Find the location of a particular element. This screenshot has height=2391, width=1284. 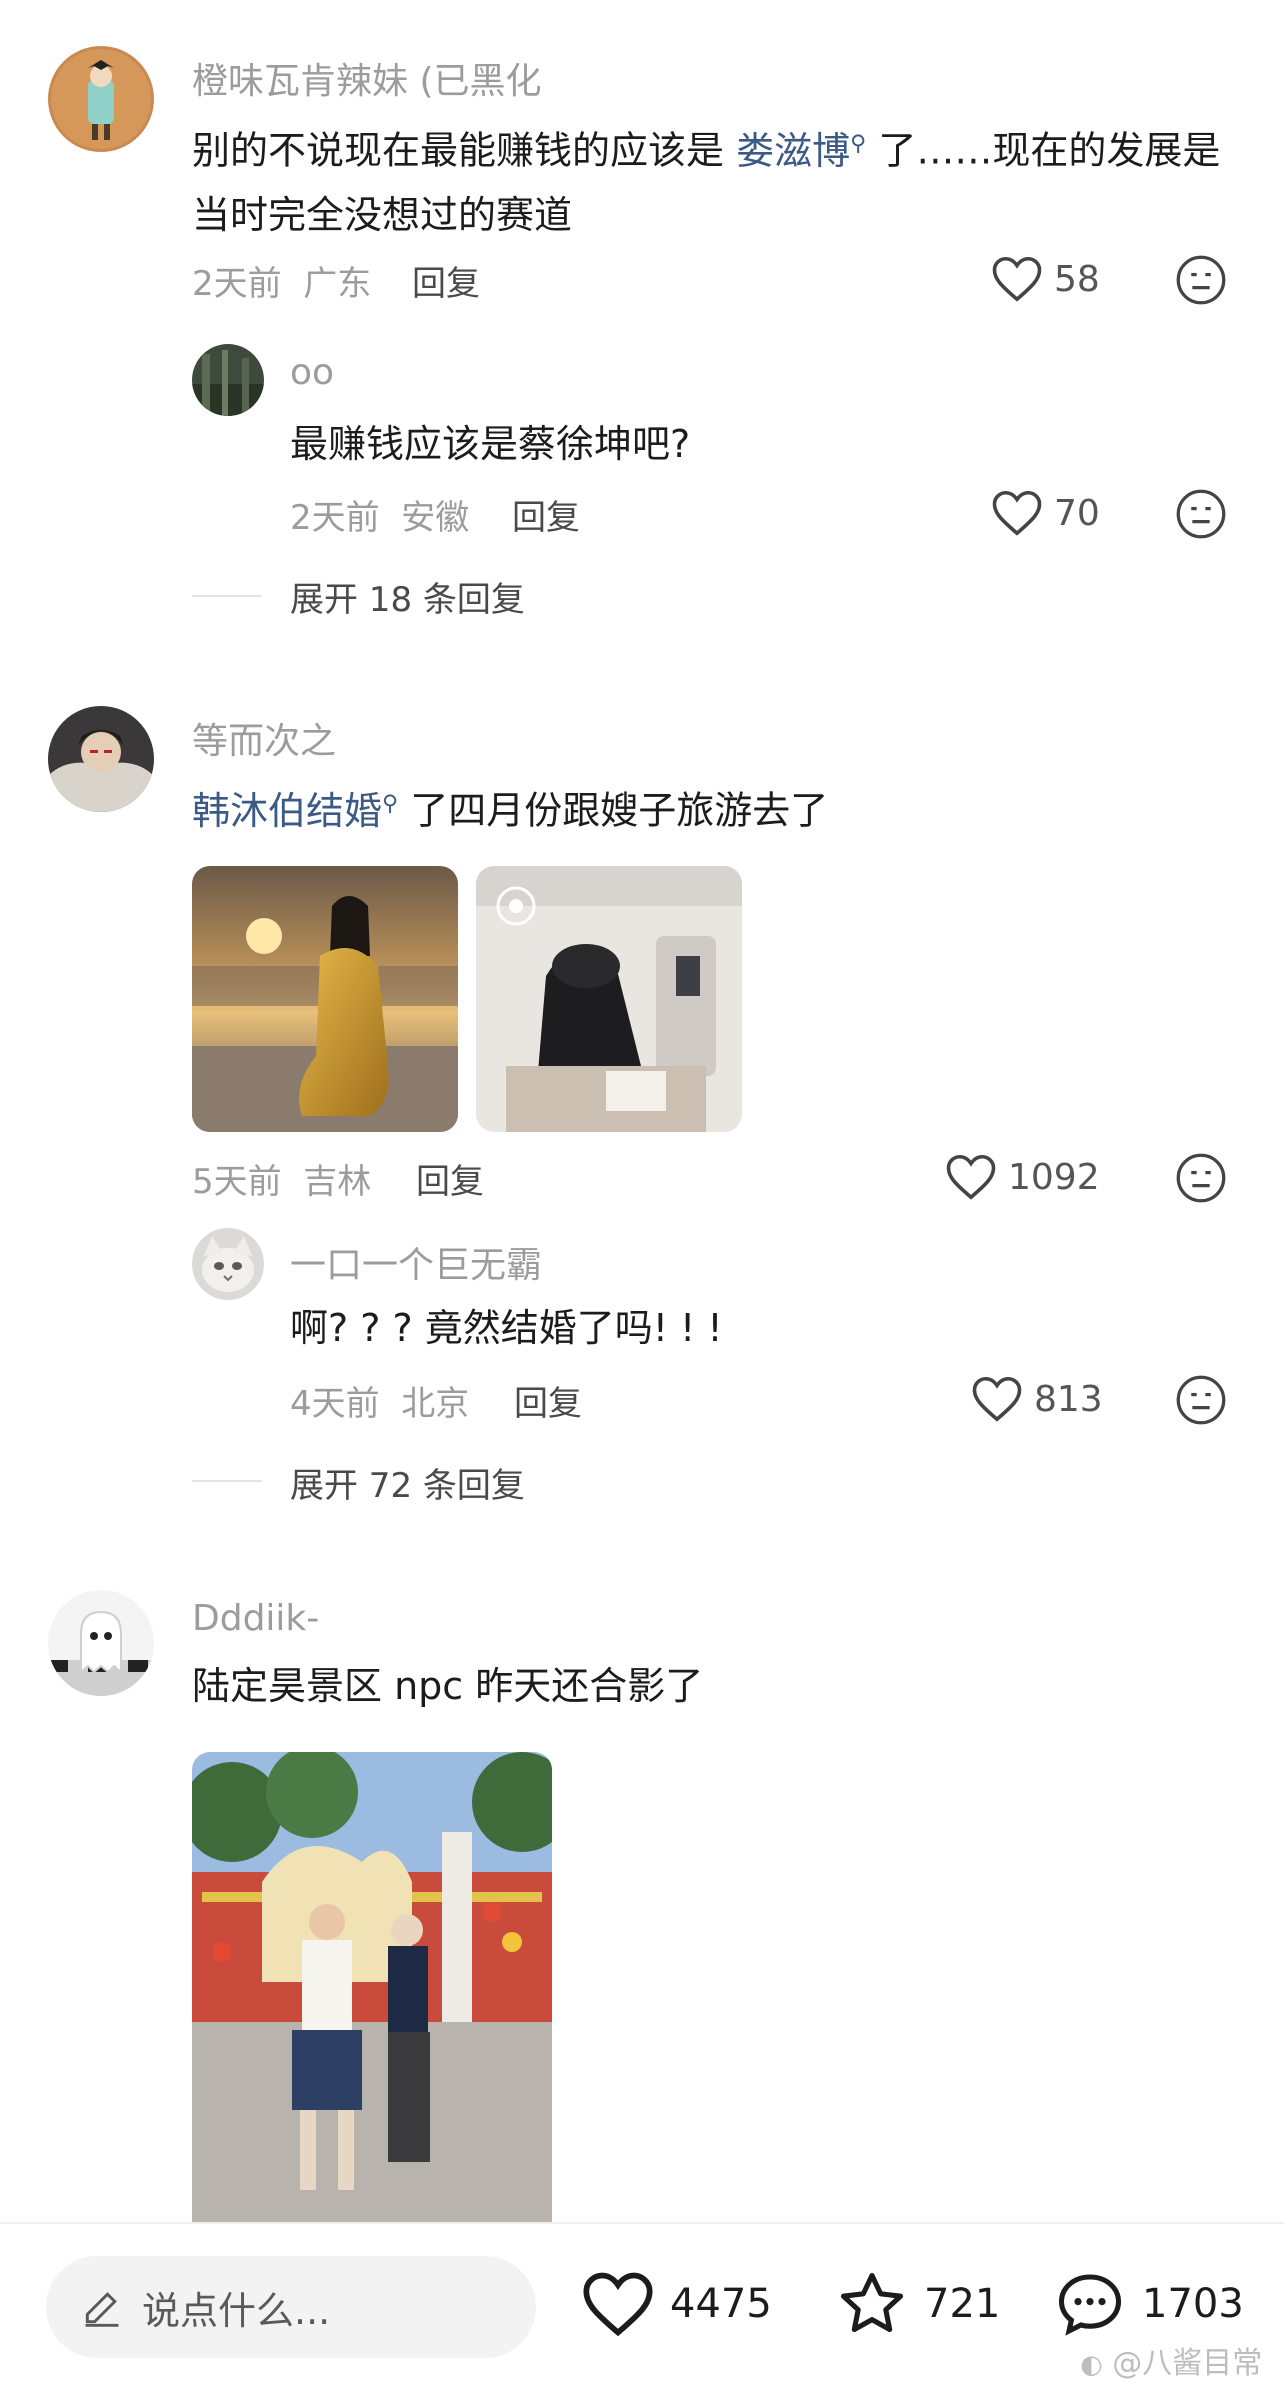

reply-meta: 4天前 北京 is located at coordinates (379, 1400).